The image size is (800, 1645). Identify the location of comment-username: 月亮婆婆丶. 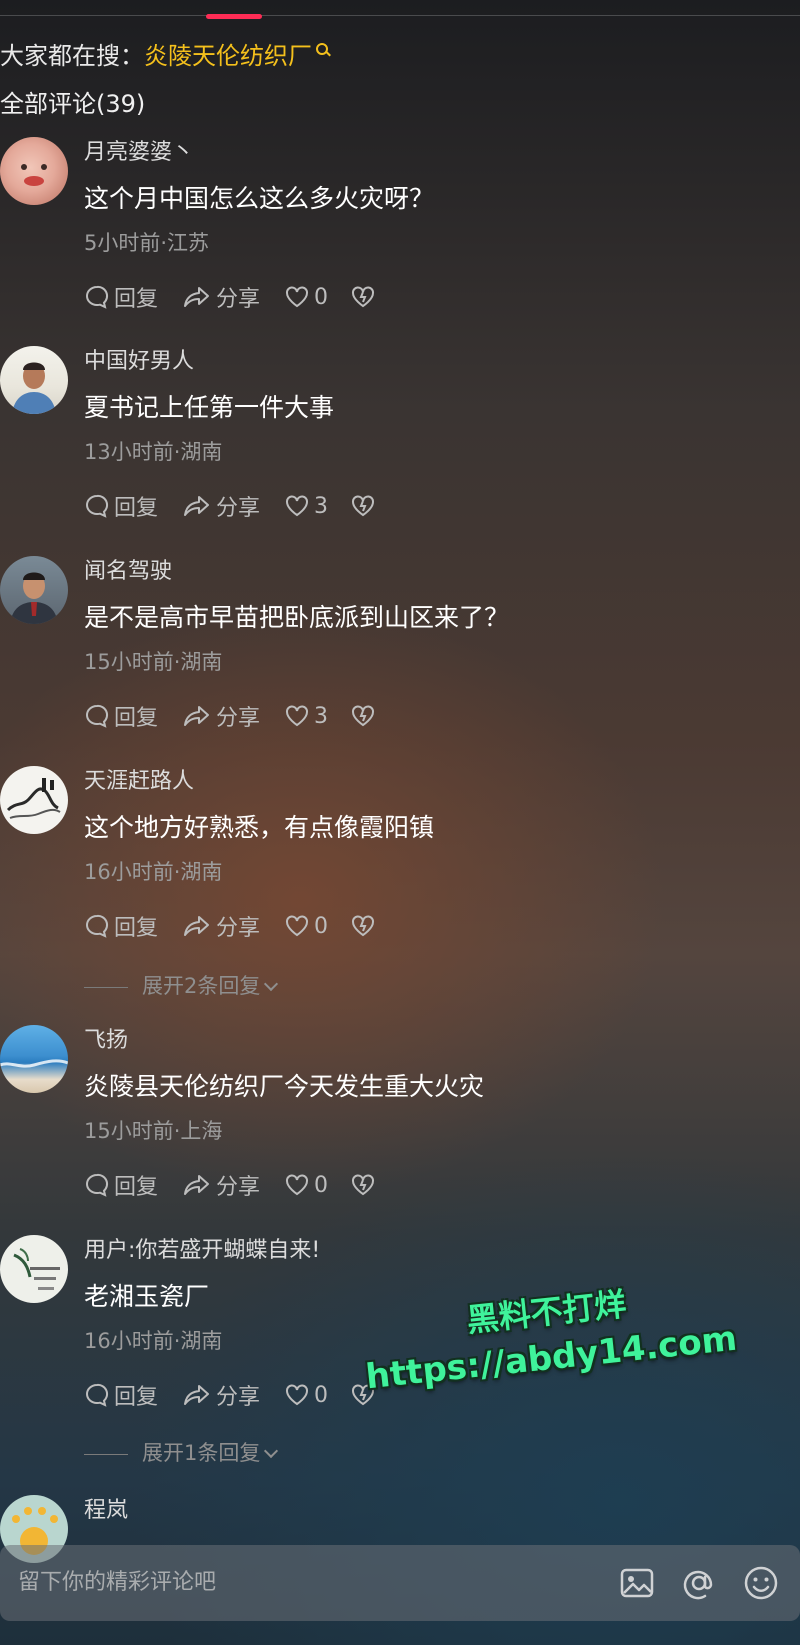
(139, 153).